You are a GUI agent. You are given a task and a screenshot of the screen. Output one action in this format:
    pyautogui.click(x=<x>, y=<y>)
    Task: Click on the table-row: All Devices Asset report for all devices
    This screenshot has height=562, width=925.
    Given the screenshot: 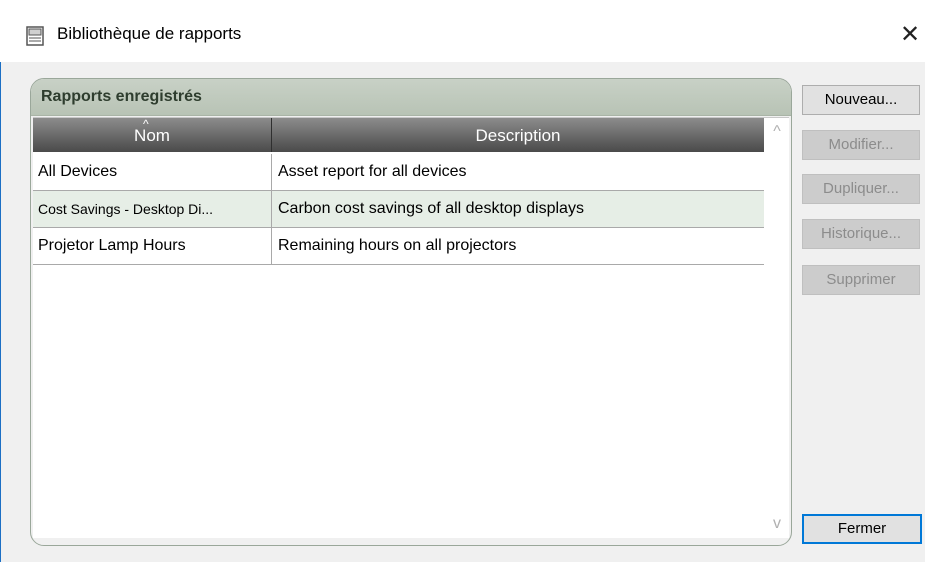 What is the action you would take?
    pyautogui.click(x=398, y=172)
    